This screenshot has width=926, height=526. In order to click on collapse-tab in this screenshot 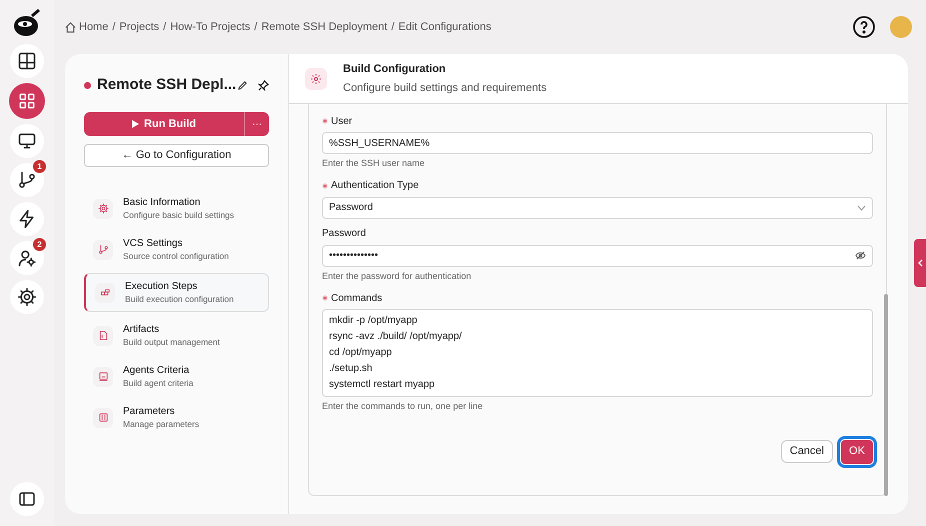, I will do `click(920, 263)`.